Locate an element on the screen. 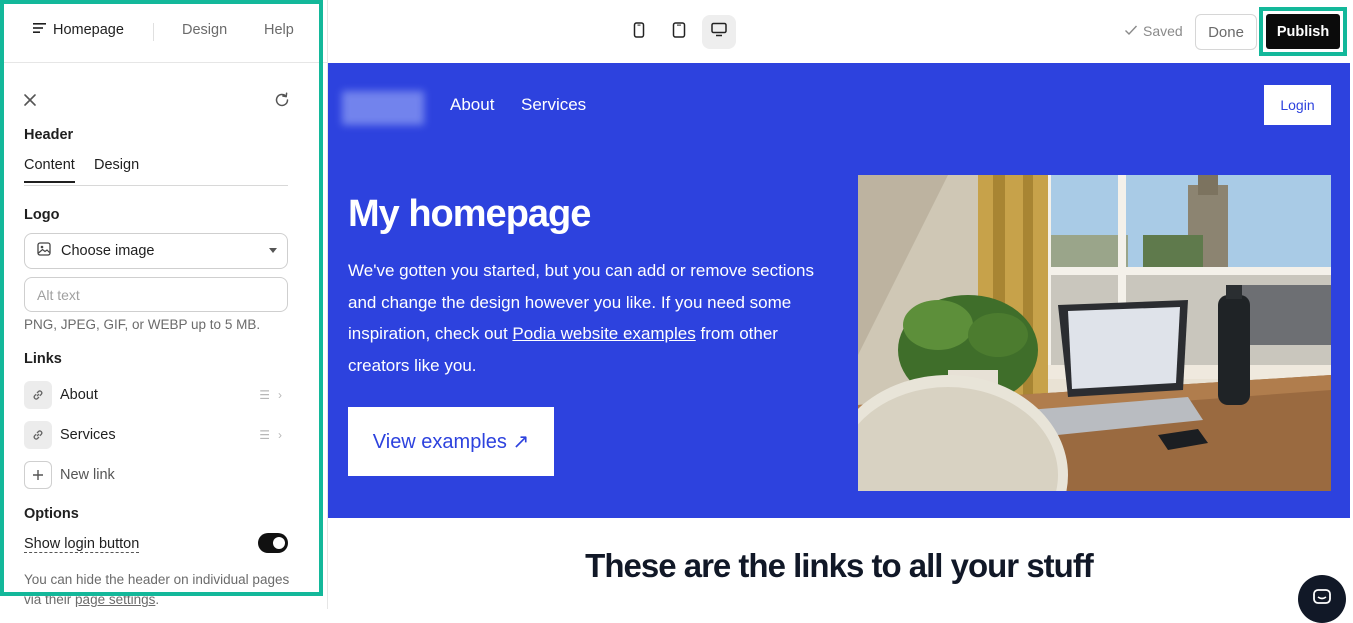 The width and height of the screenshot is (1353, 623). page-settings-link: page settings is located at coordinates (115, 599).